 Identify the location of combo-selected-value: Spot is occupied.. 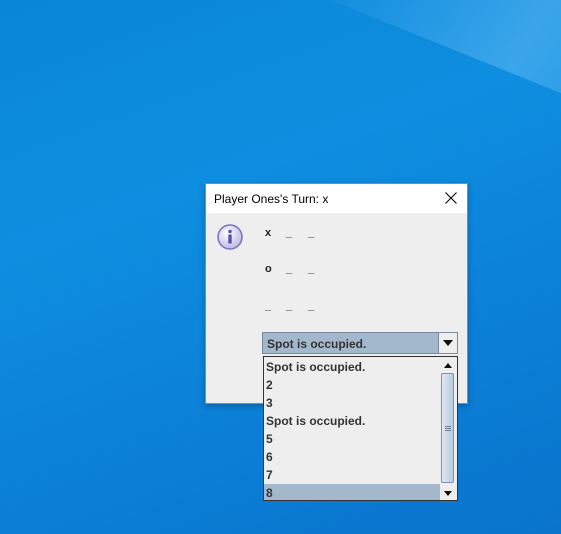
(317, 344).